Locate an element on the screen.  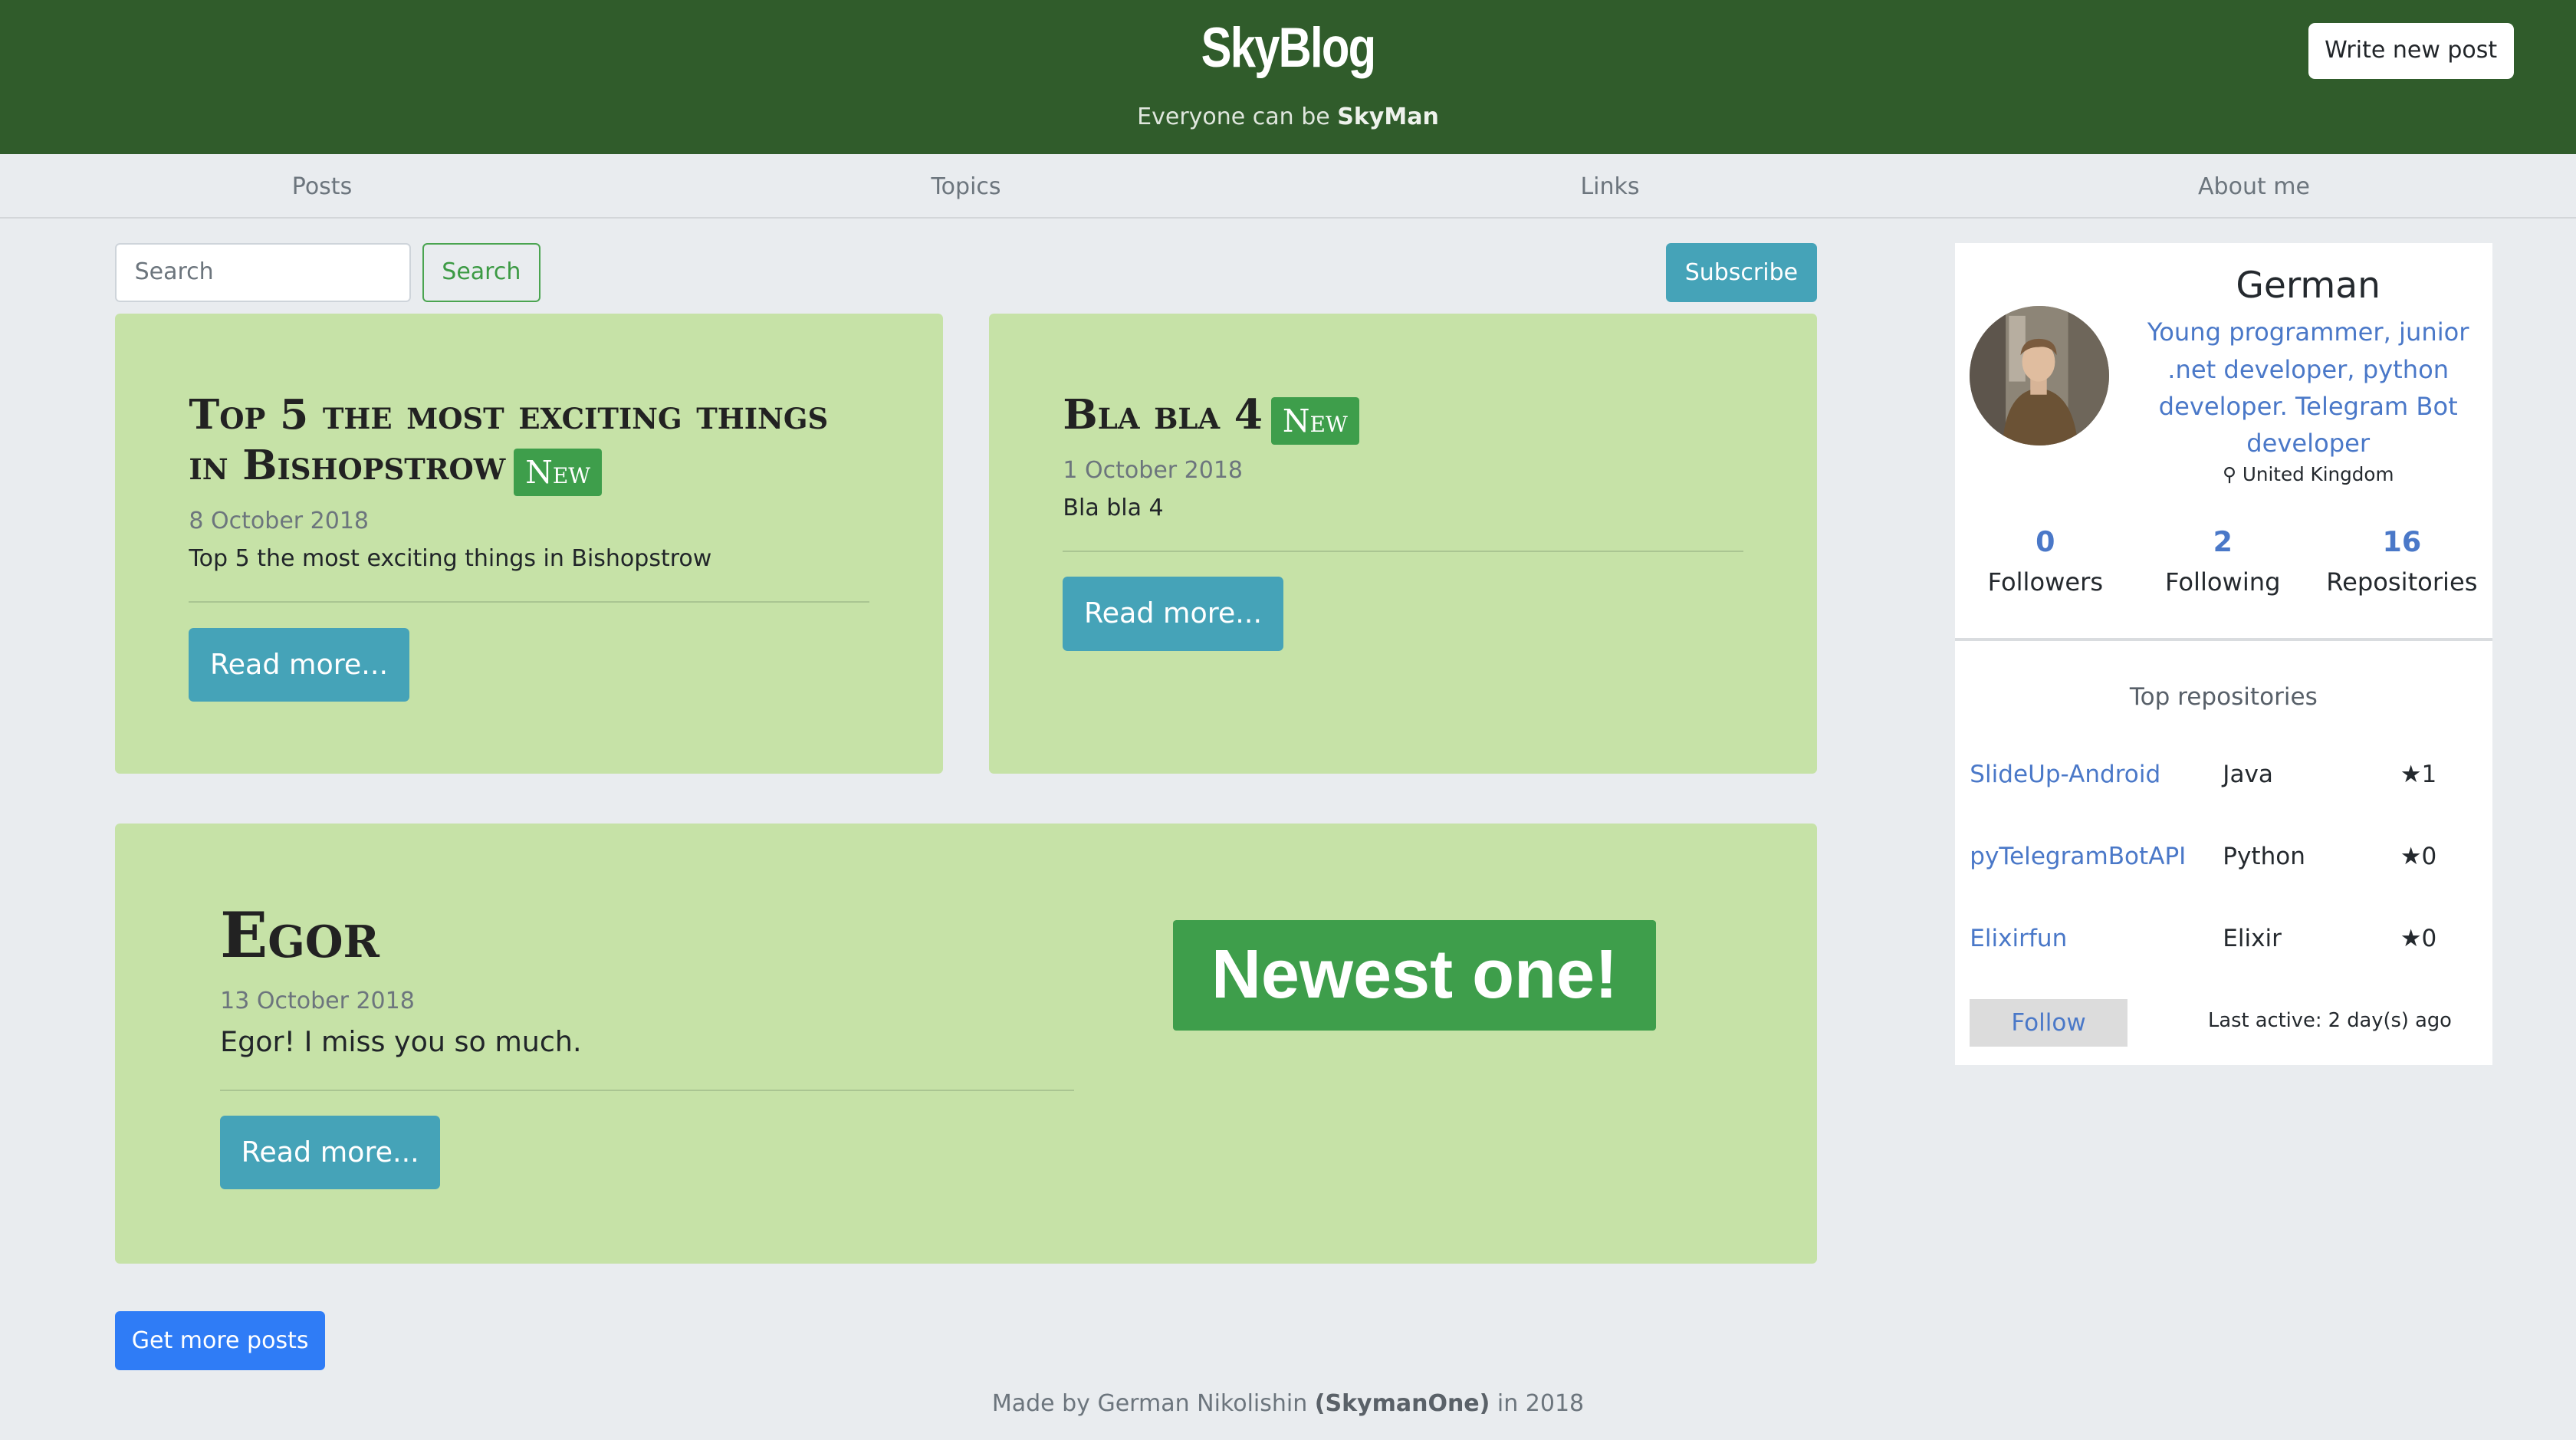
stat-value: 0 is located at coordinates (2045, 542).